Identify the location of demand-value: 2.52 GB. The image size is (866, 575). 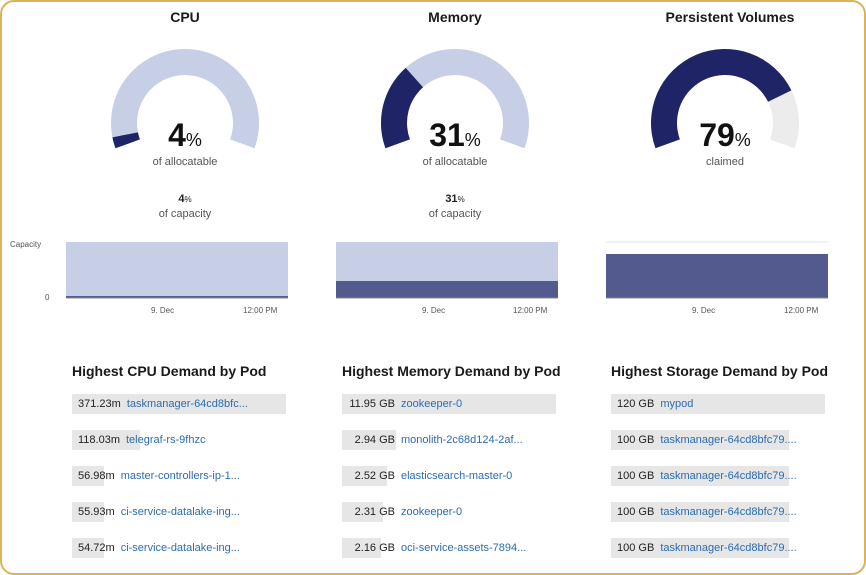
(374, 476).